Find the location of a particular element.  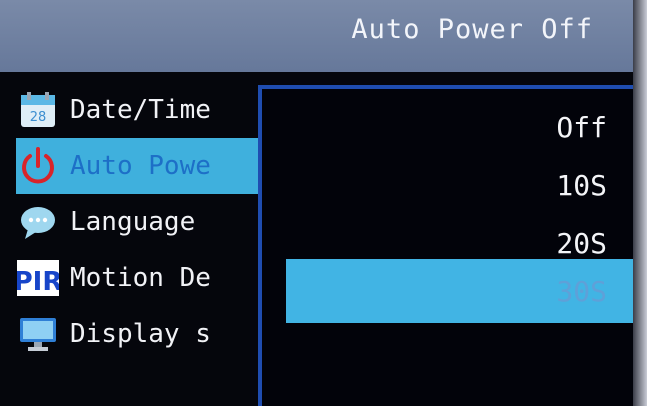

page-title: Auto Power Off is located at coordinates (472, 29).